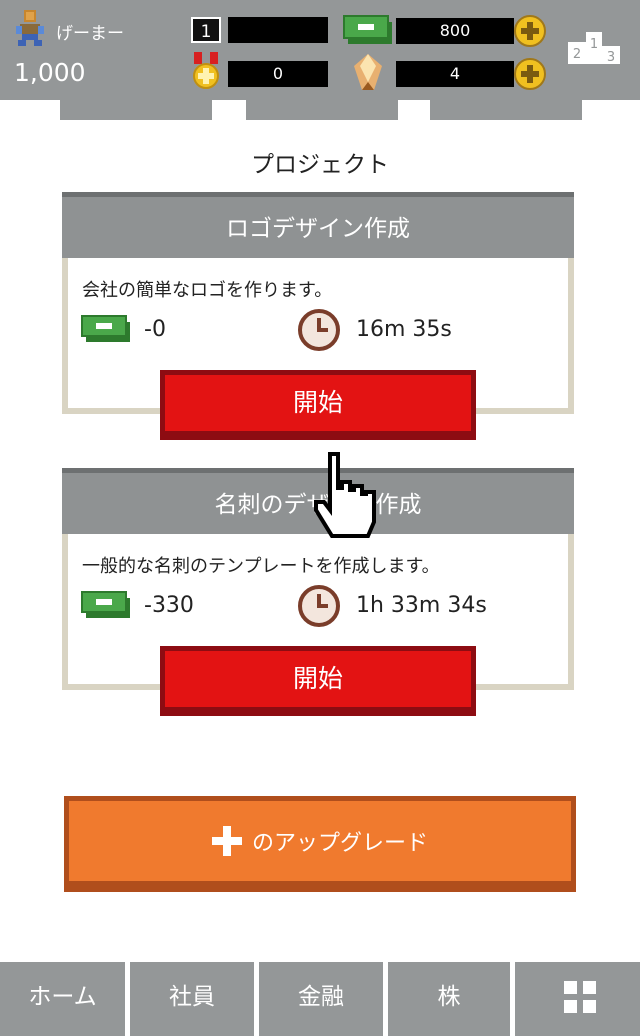 The width and height of the screenshot is (640, 1036). Describe the element at coordinates (278, 30) in the screenshot. I see `rank-bar` at that location.